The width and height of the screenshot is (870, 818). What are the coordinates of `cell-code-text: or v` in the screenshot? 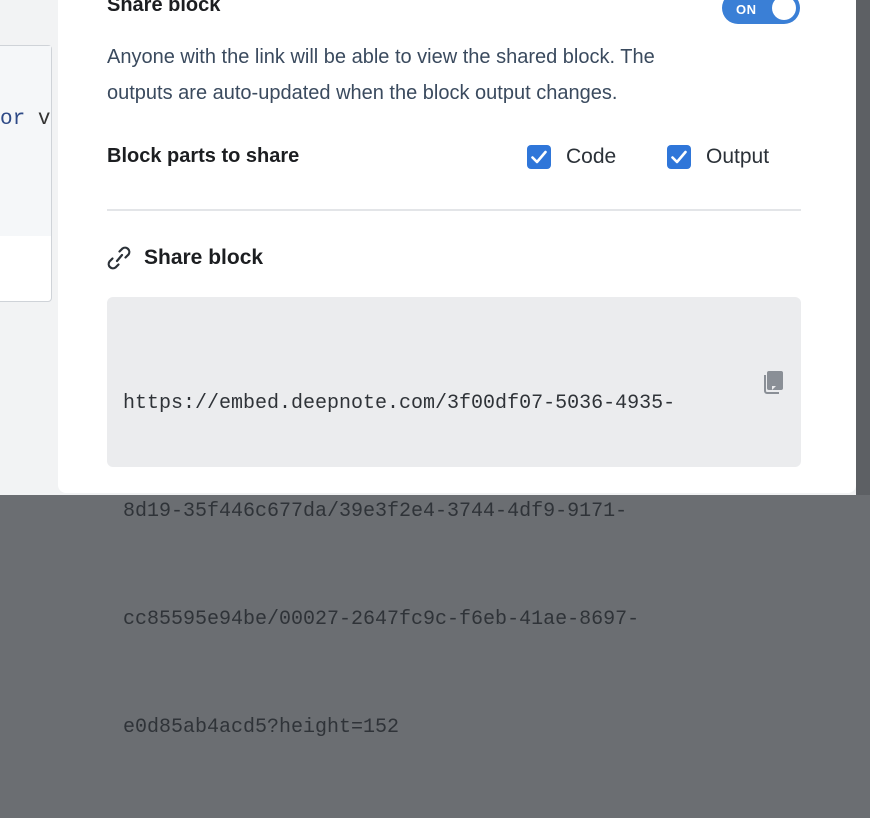 It's located at (25, 119).